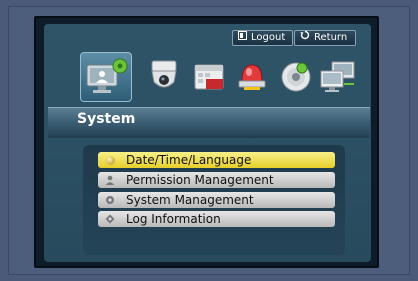  I want to click on user-icon, so click(110, 180).